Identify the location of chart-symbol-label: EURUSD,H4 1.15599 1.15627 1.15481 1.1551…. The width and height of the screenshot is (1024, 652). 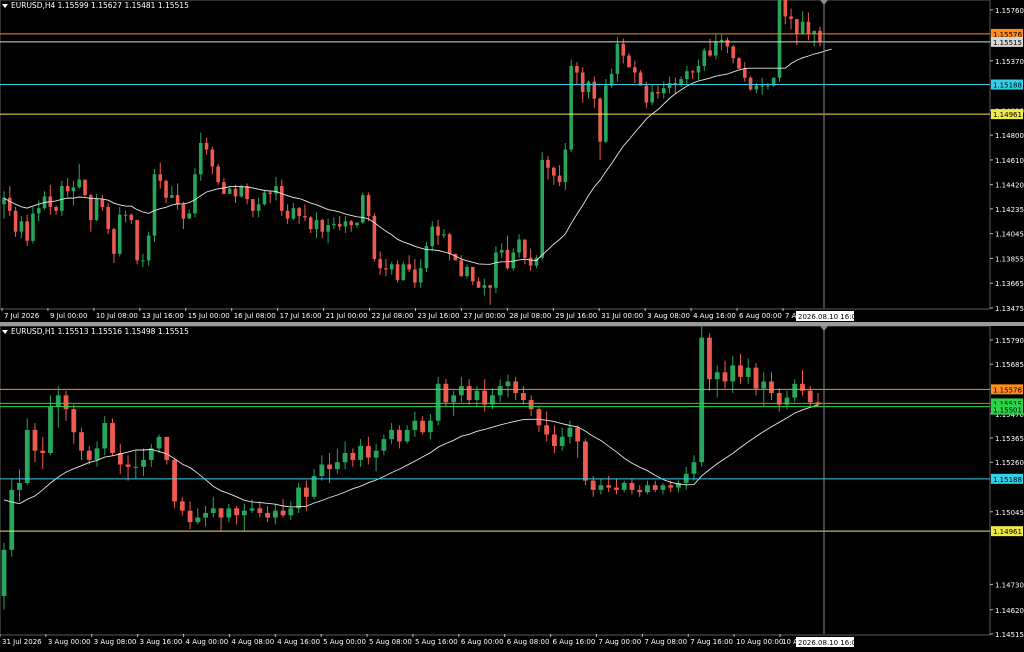
(100, 5).